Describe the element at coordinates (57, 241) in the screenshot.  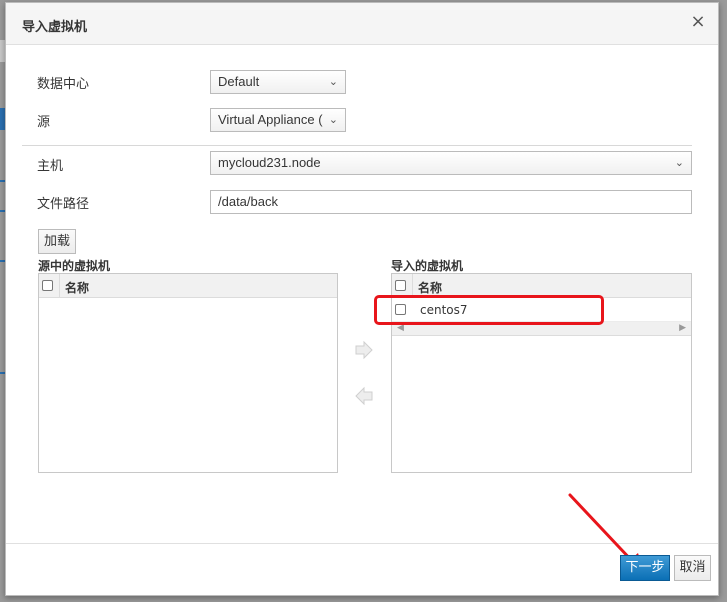
I see `load-button: 加载` at that location.